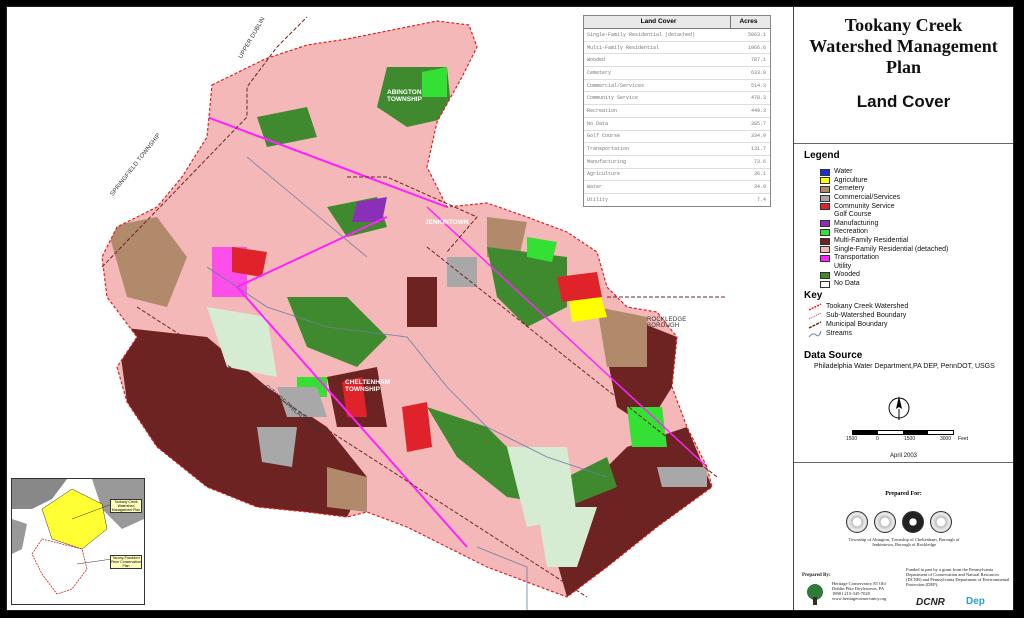 This screenshot has height=618, width=1024. What do you see at coordinates (604, 174) in the screenshot?
I see `cell-cover: Agriculture` at bounding box center [604, 174].